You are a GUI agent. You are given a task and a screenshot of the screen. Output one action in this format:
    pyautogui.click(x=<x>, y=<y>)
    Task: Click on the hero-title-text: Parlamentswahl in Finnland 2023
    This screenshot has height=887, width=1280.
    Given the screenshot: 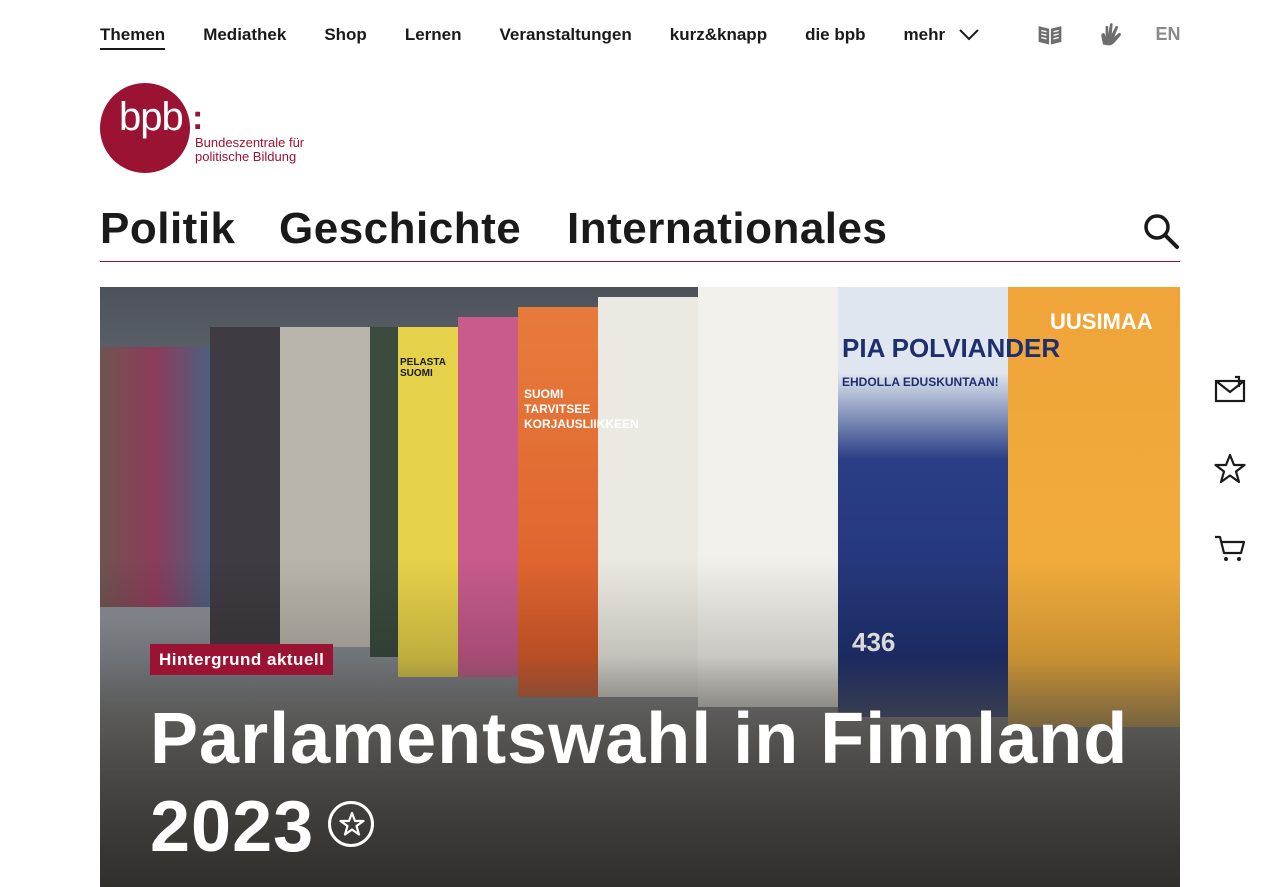 What is the action you would take?
    pyautogui.click(x=639, y=783)
    